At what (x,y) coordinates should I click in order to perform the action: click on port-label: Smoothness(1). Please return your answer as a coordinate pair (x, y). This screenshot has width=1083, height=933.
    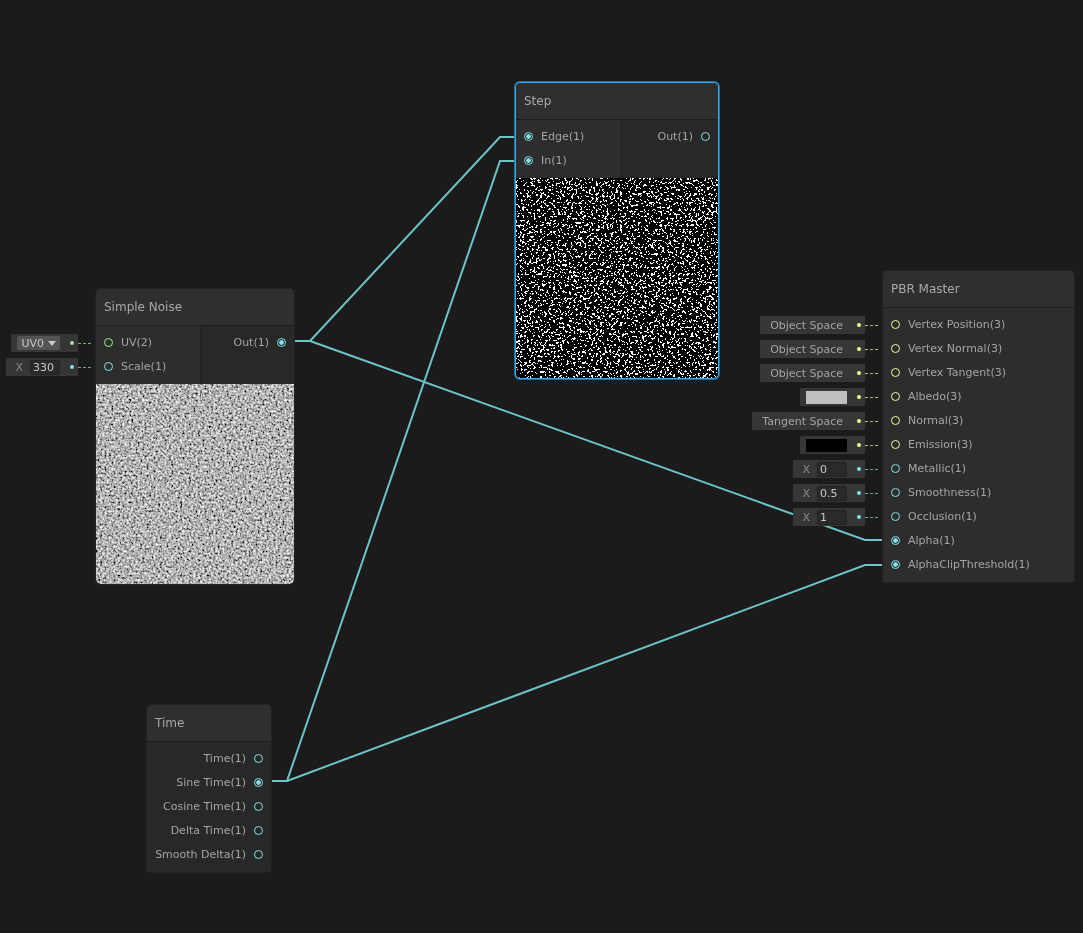
    Looking at the image, I should click on (950, 492).